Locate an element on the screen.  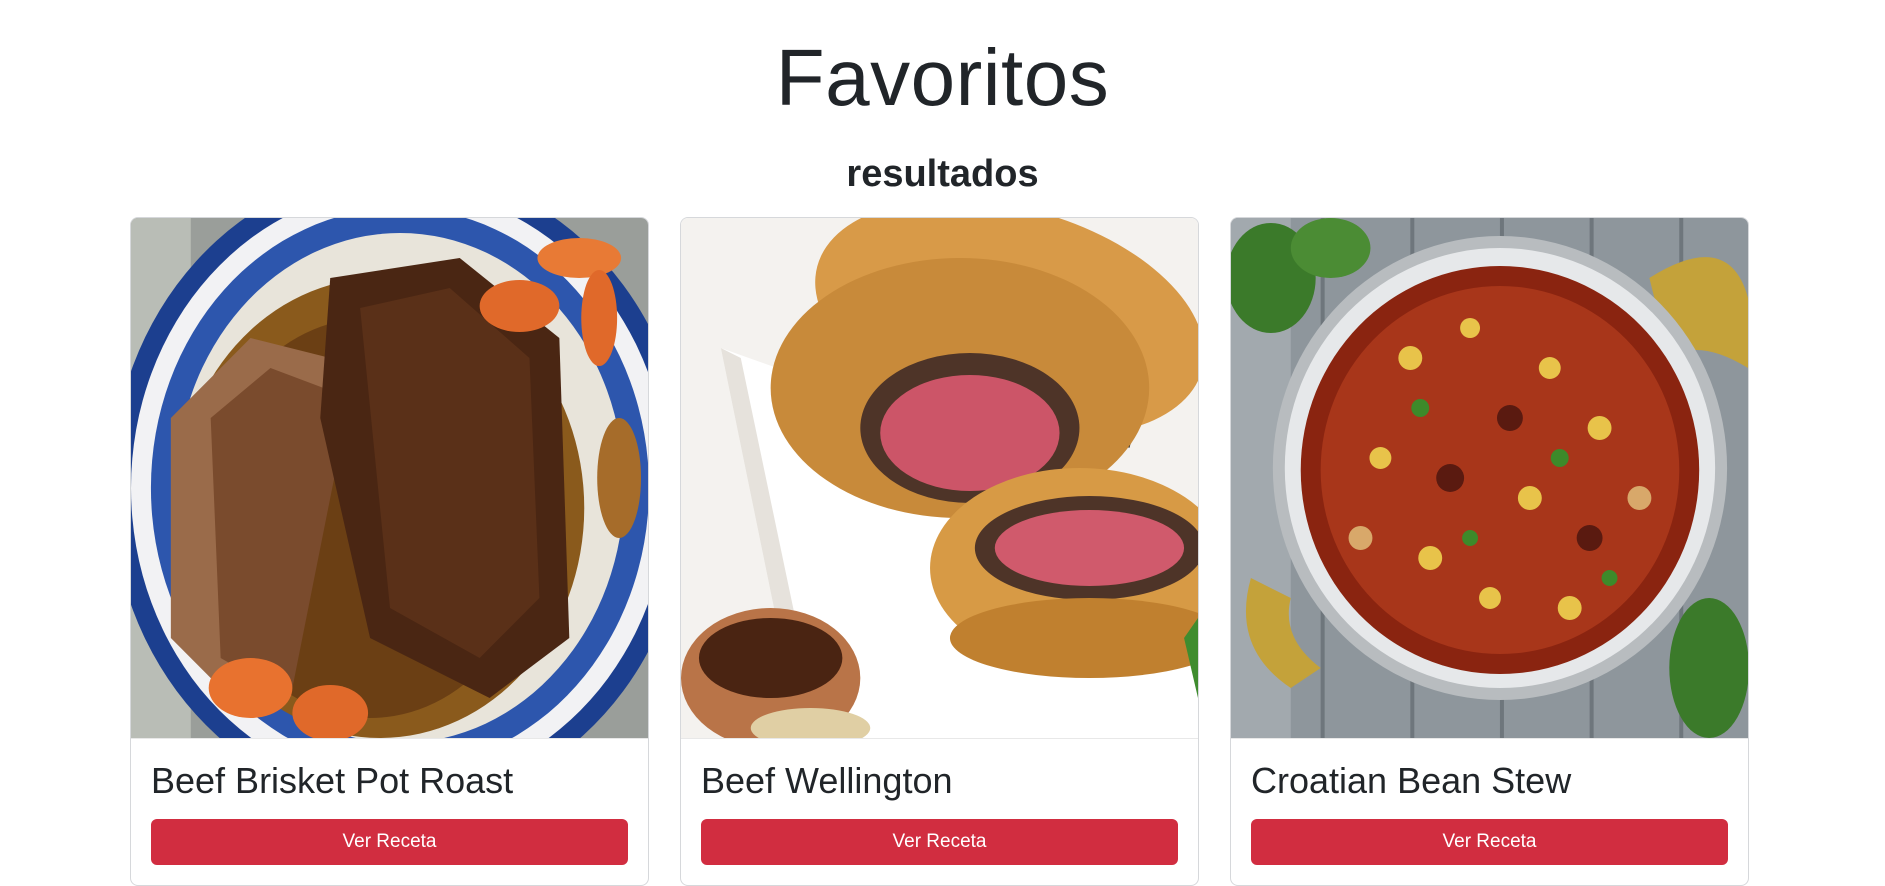
card-body: Beef Brisket Pot Roast Ver Receta is located at coordinates (389, 812).